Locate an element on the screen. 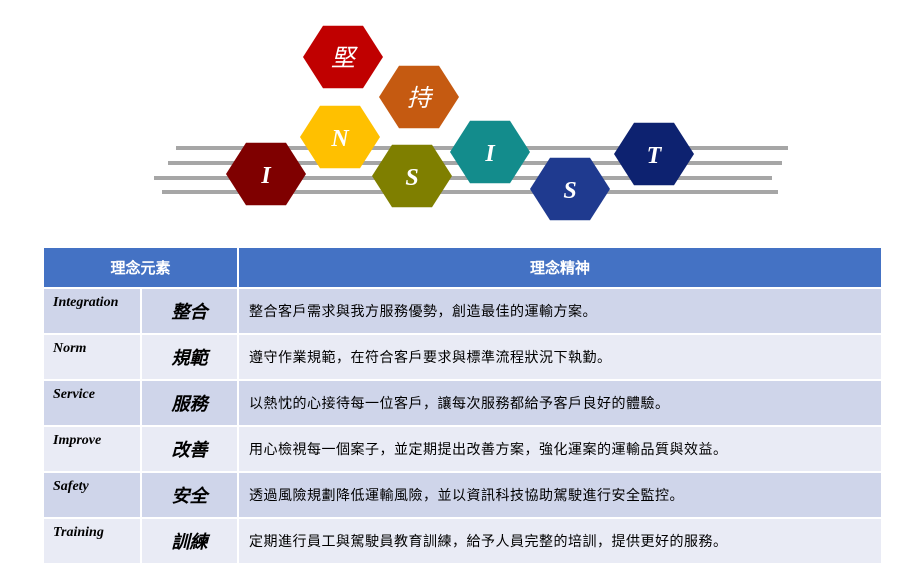 This screenshot has height=575, width=924. hexagon-6: S is located at coordinates (570, 189).